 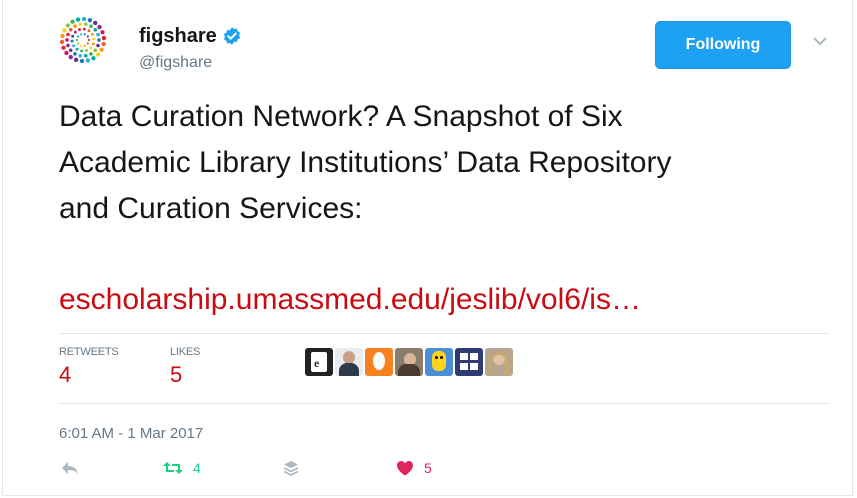 What do you see at coordinates (65, 375) in the screenshot?
I see `retweets-count: 4` at bounding box center [65, 375].